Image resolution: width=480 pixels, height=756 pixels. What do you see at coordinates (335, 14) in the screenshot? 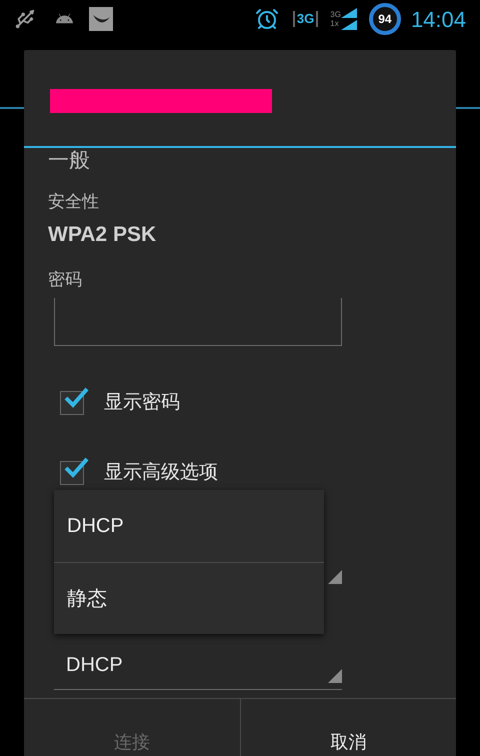
I see `network-label: 3G` at bounding box center [335, 14].